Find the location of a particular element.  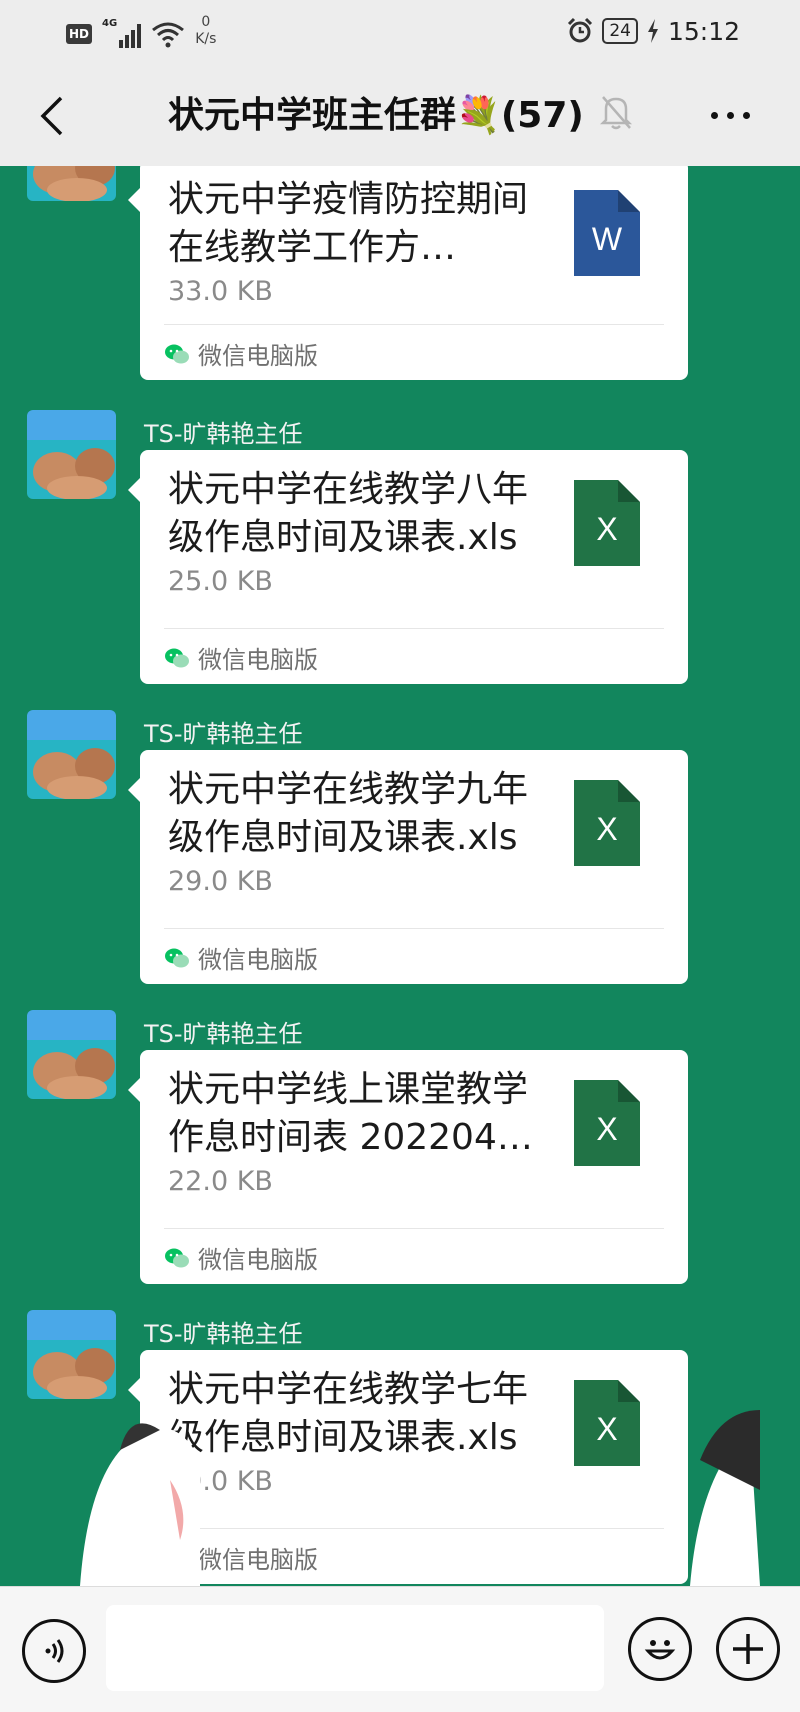

chevron-left-icon is located at coordinates (51, 116).